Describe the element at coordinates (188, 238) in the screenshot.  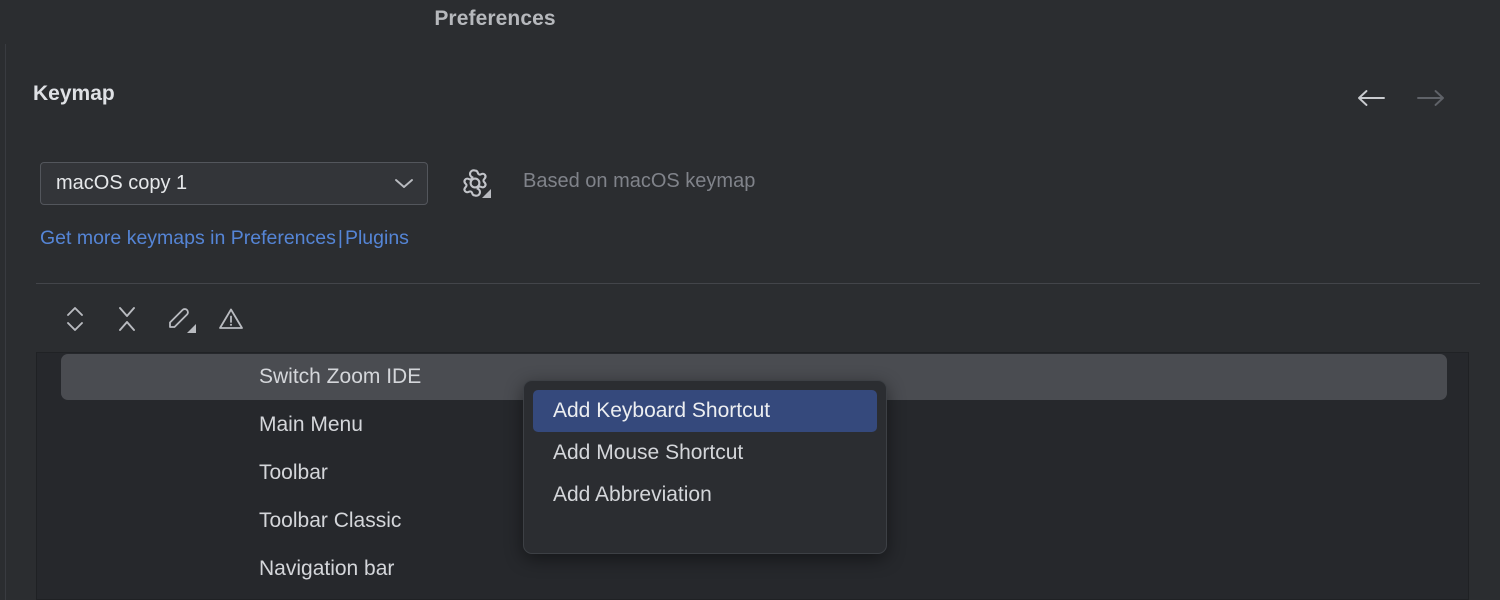
I see `preferences-link: Get more keymaps in Preferences` at that location.